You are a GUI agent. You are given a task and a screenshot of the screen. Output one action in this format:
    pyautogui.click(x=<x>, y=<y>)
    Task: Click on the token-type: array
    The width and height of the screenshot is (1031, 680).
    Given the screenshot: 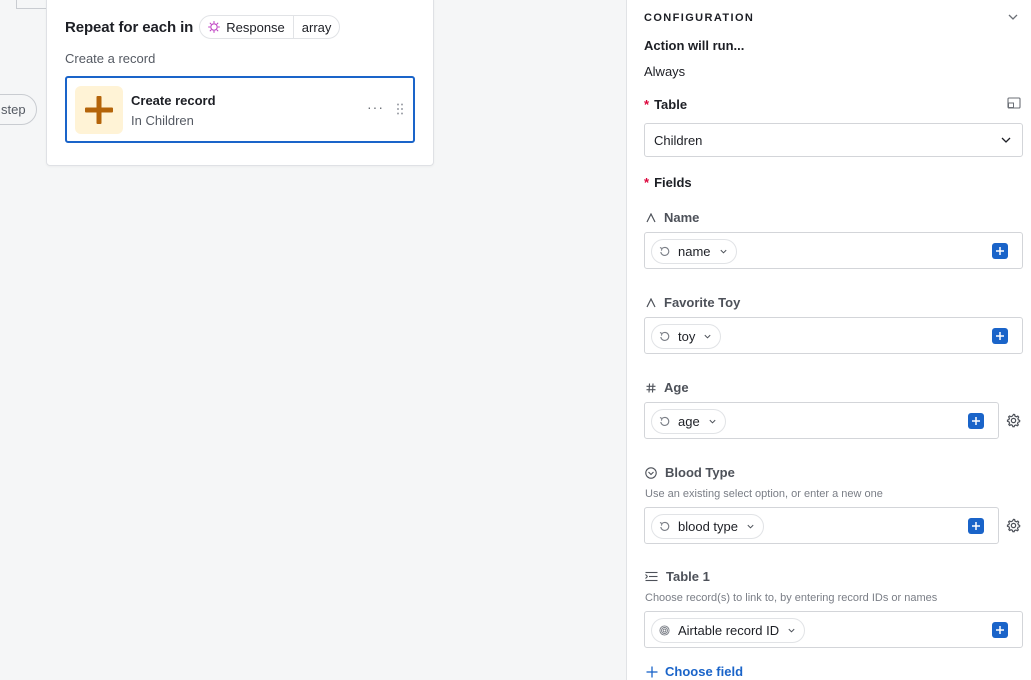 What is the action you would take?
    pyautogui.click(x=316, y=27)
    